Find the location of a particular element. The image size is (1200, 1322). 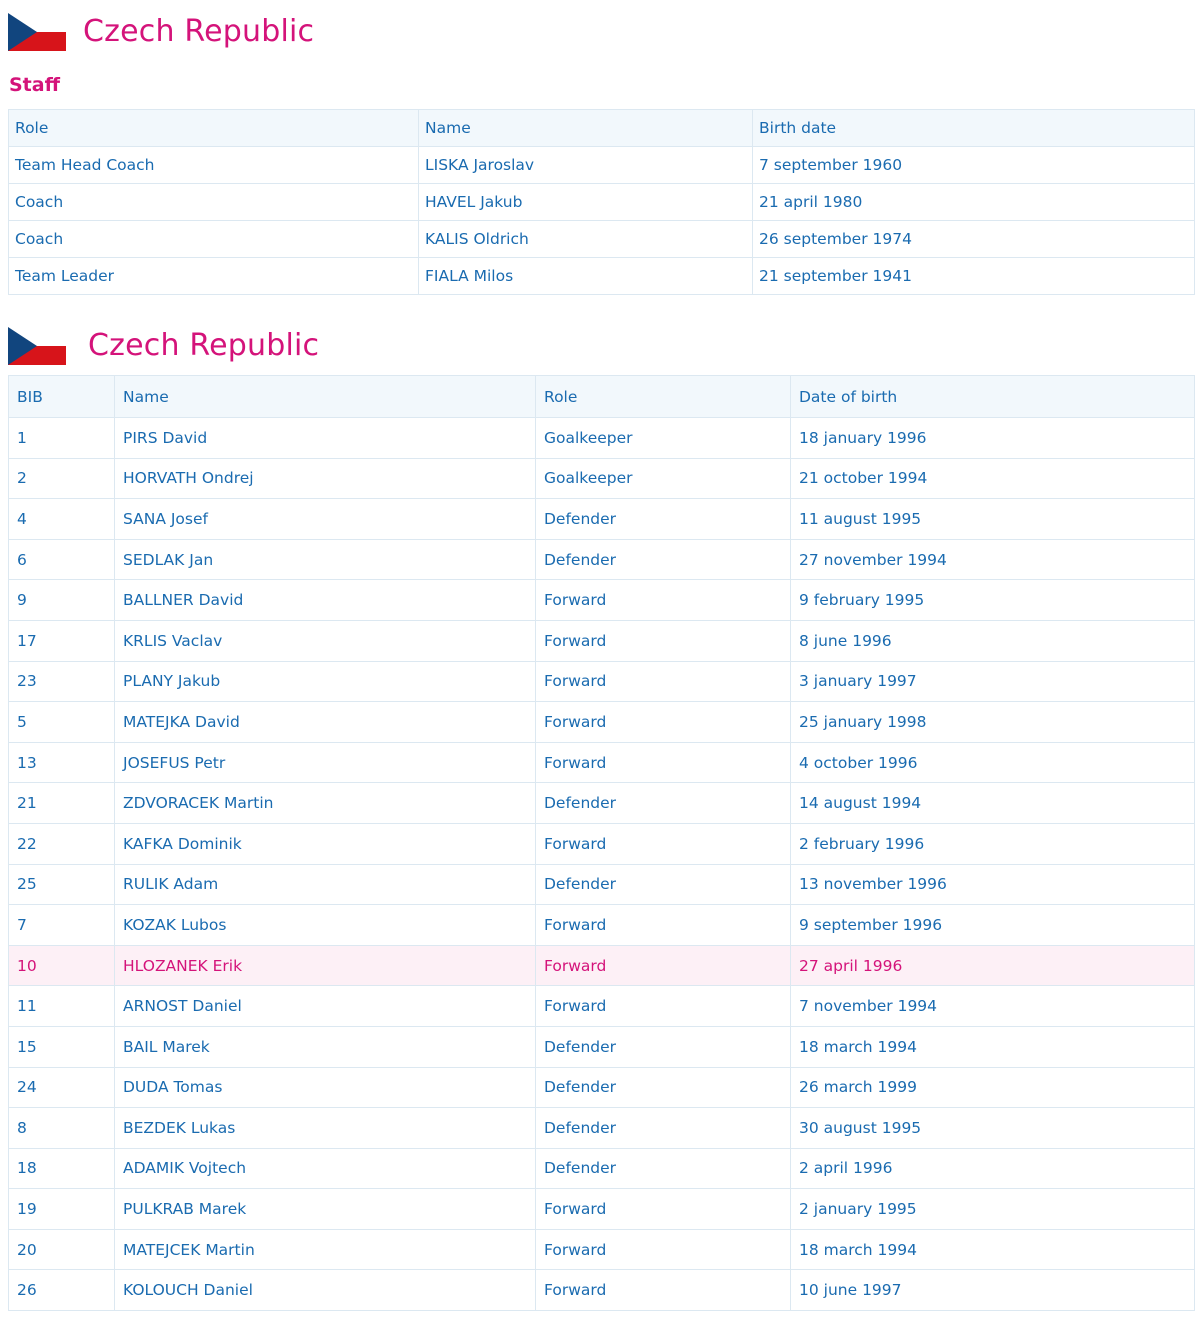

cell-bib: 22 is located at coordinates (61, 843).